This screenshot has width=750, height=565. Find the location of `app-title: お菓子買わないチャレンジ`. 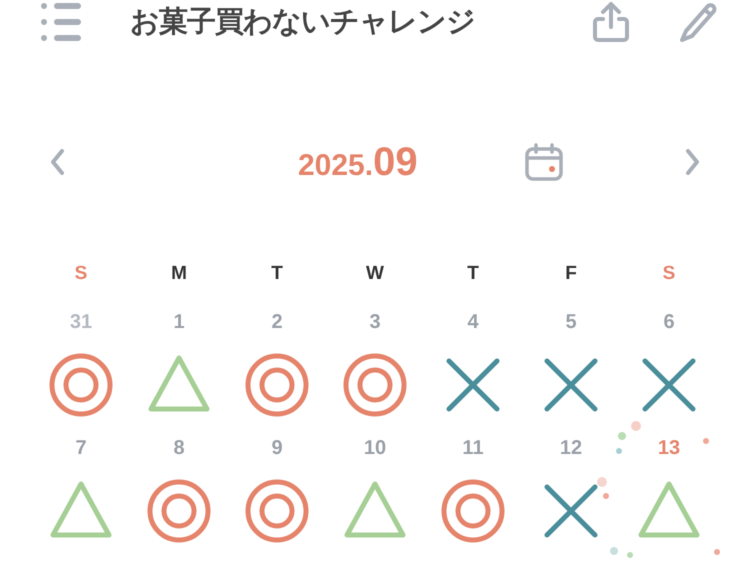

app-title: お菓子買わないチャレンジ is located at coordinates (302, 21).